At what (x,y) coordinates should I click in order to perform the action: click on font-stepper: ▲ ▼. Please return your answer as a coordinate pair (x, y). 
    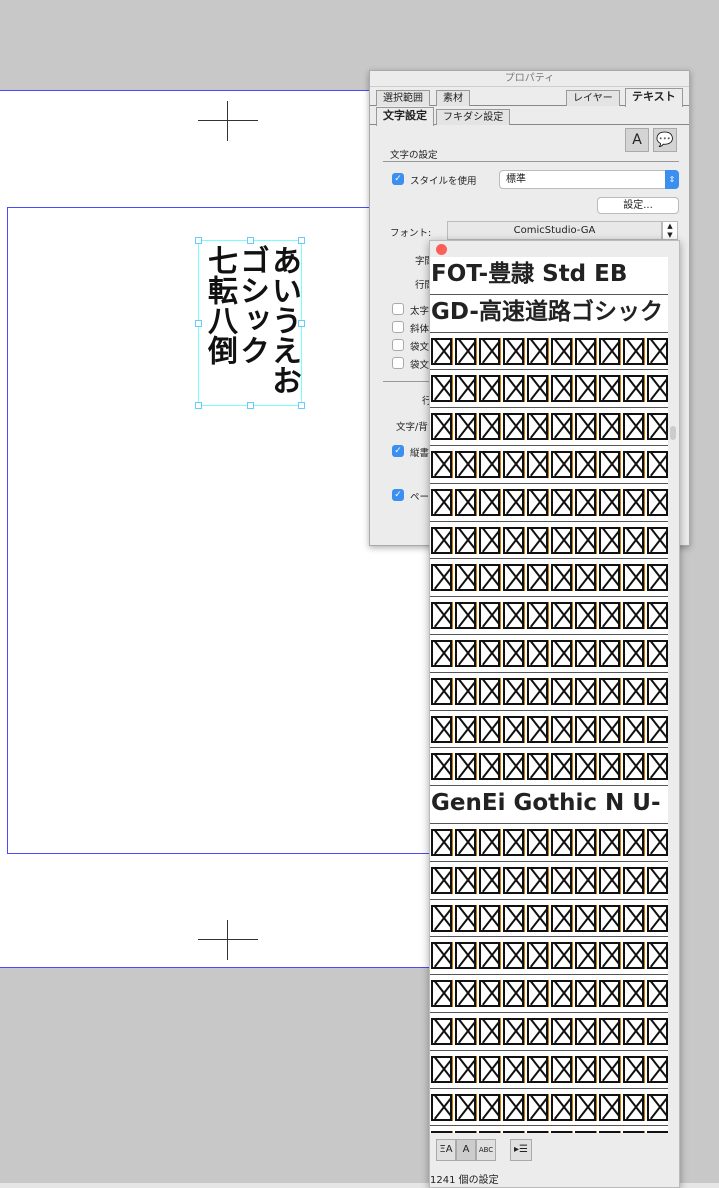
    Looking at the image, I should click on (670, 230).